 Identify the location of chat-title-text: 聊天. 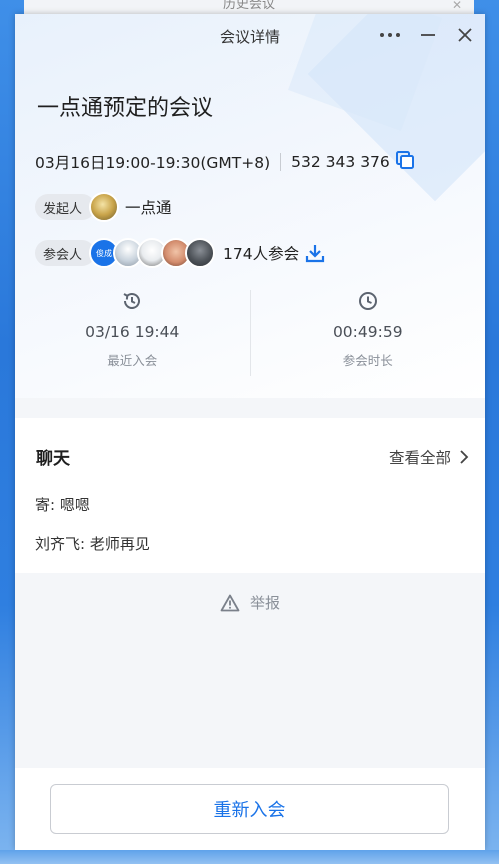
(53, 459).